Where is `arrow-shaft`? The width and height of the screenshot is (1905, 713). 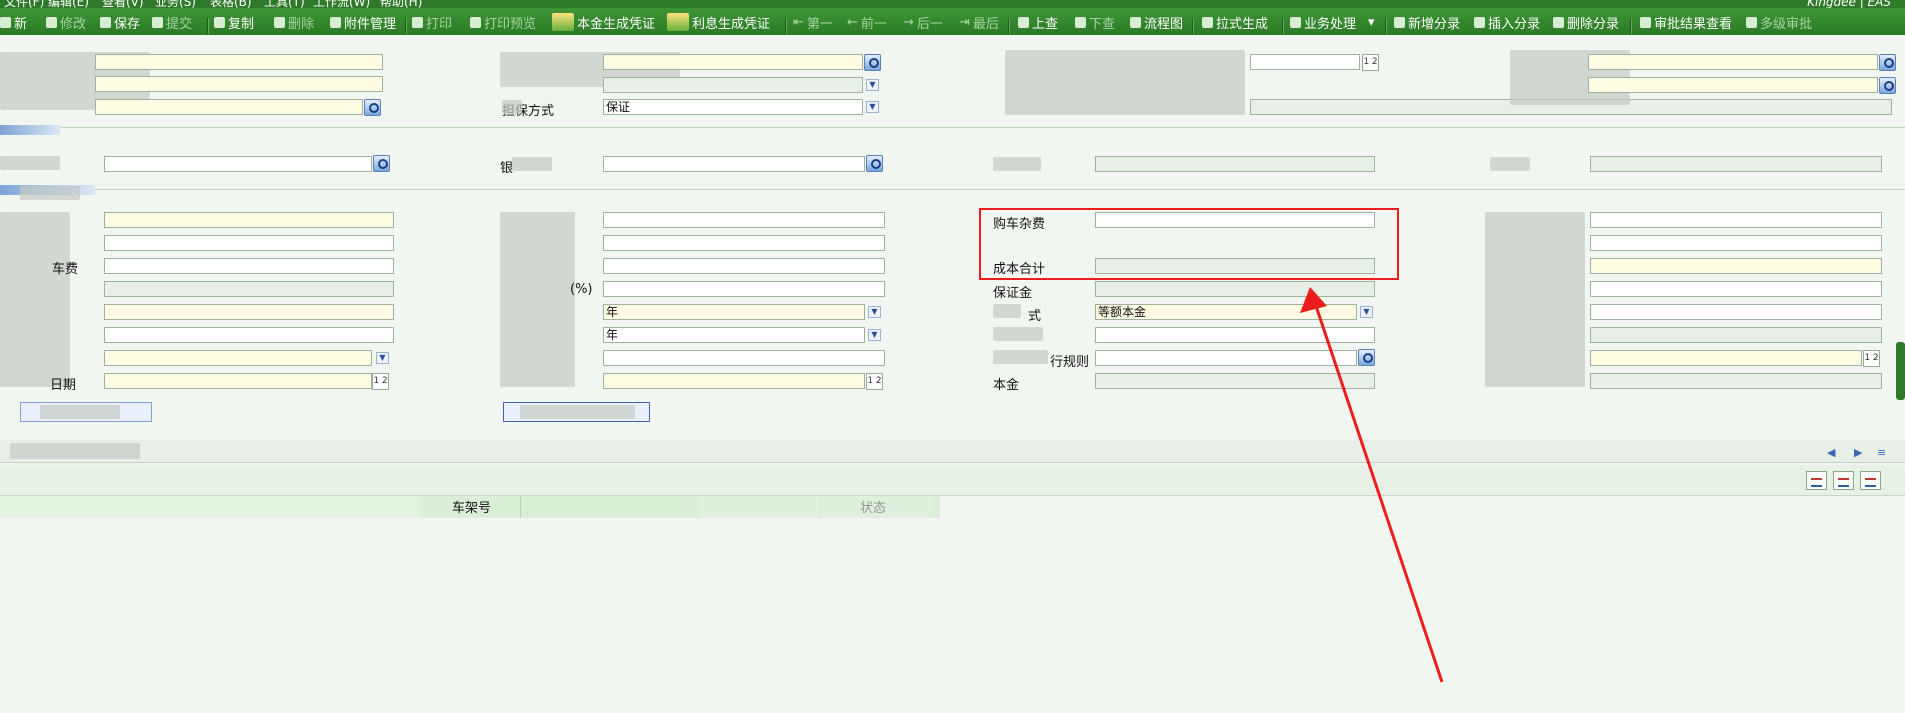
arrow-shaft is located at coordinates (1378, 491).